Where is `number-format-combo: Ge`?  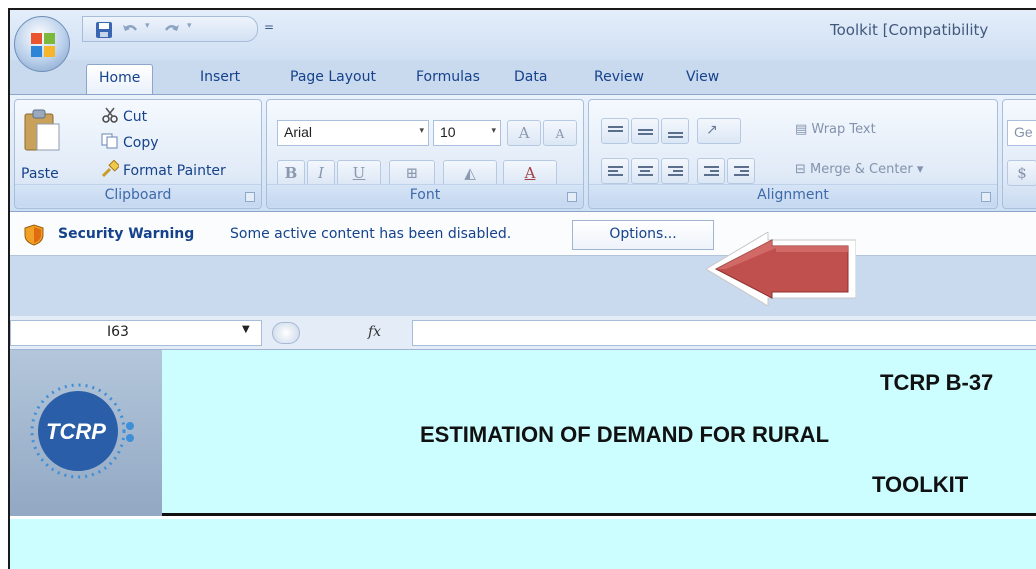
number-format-combo: Ge is located at coordinates (1021, 133).